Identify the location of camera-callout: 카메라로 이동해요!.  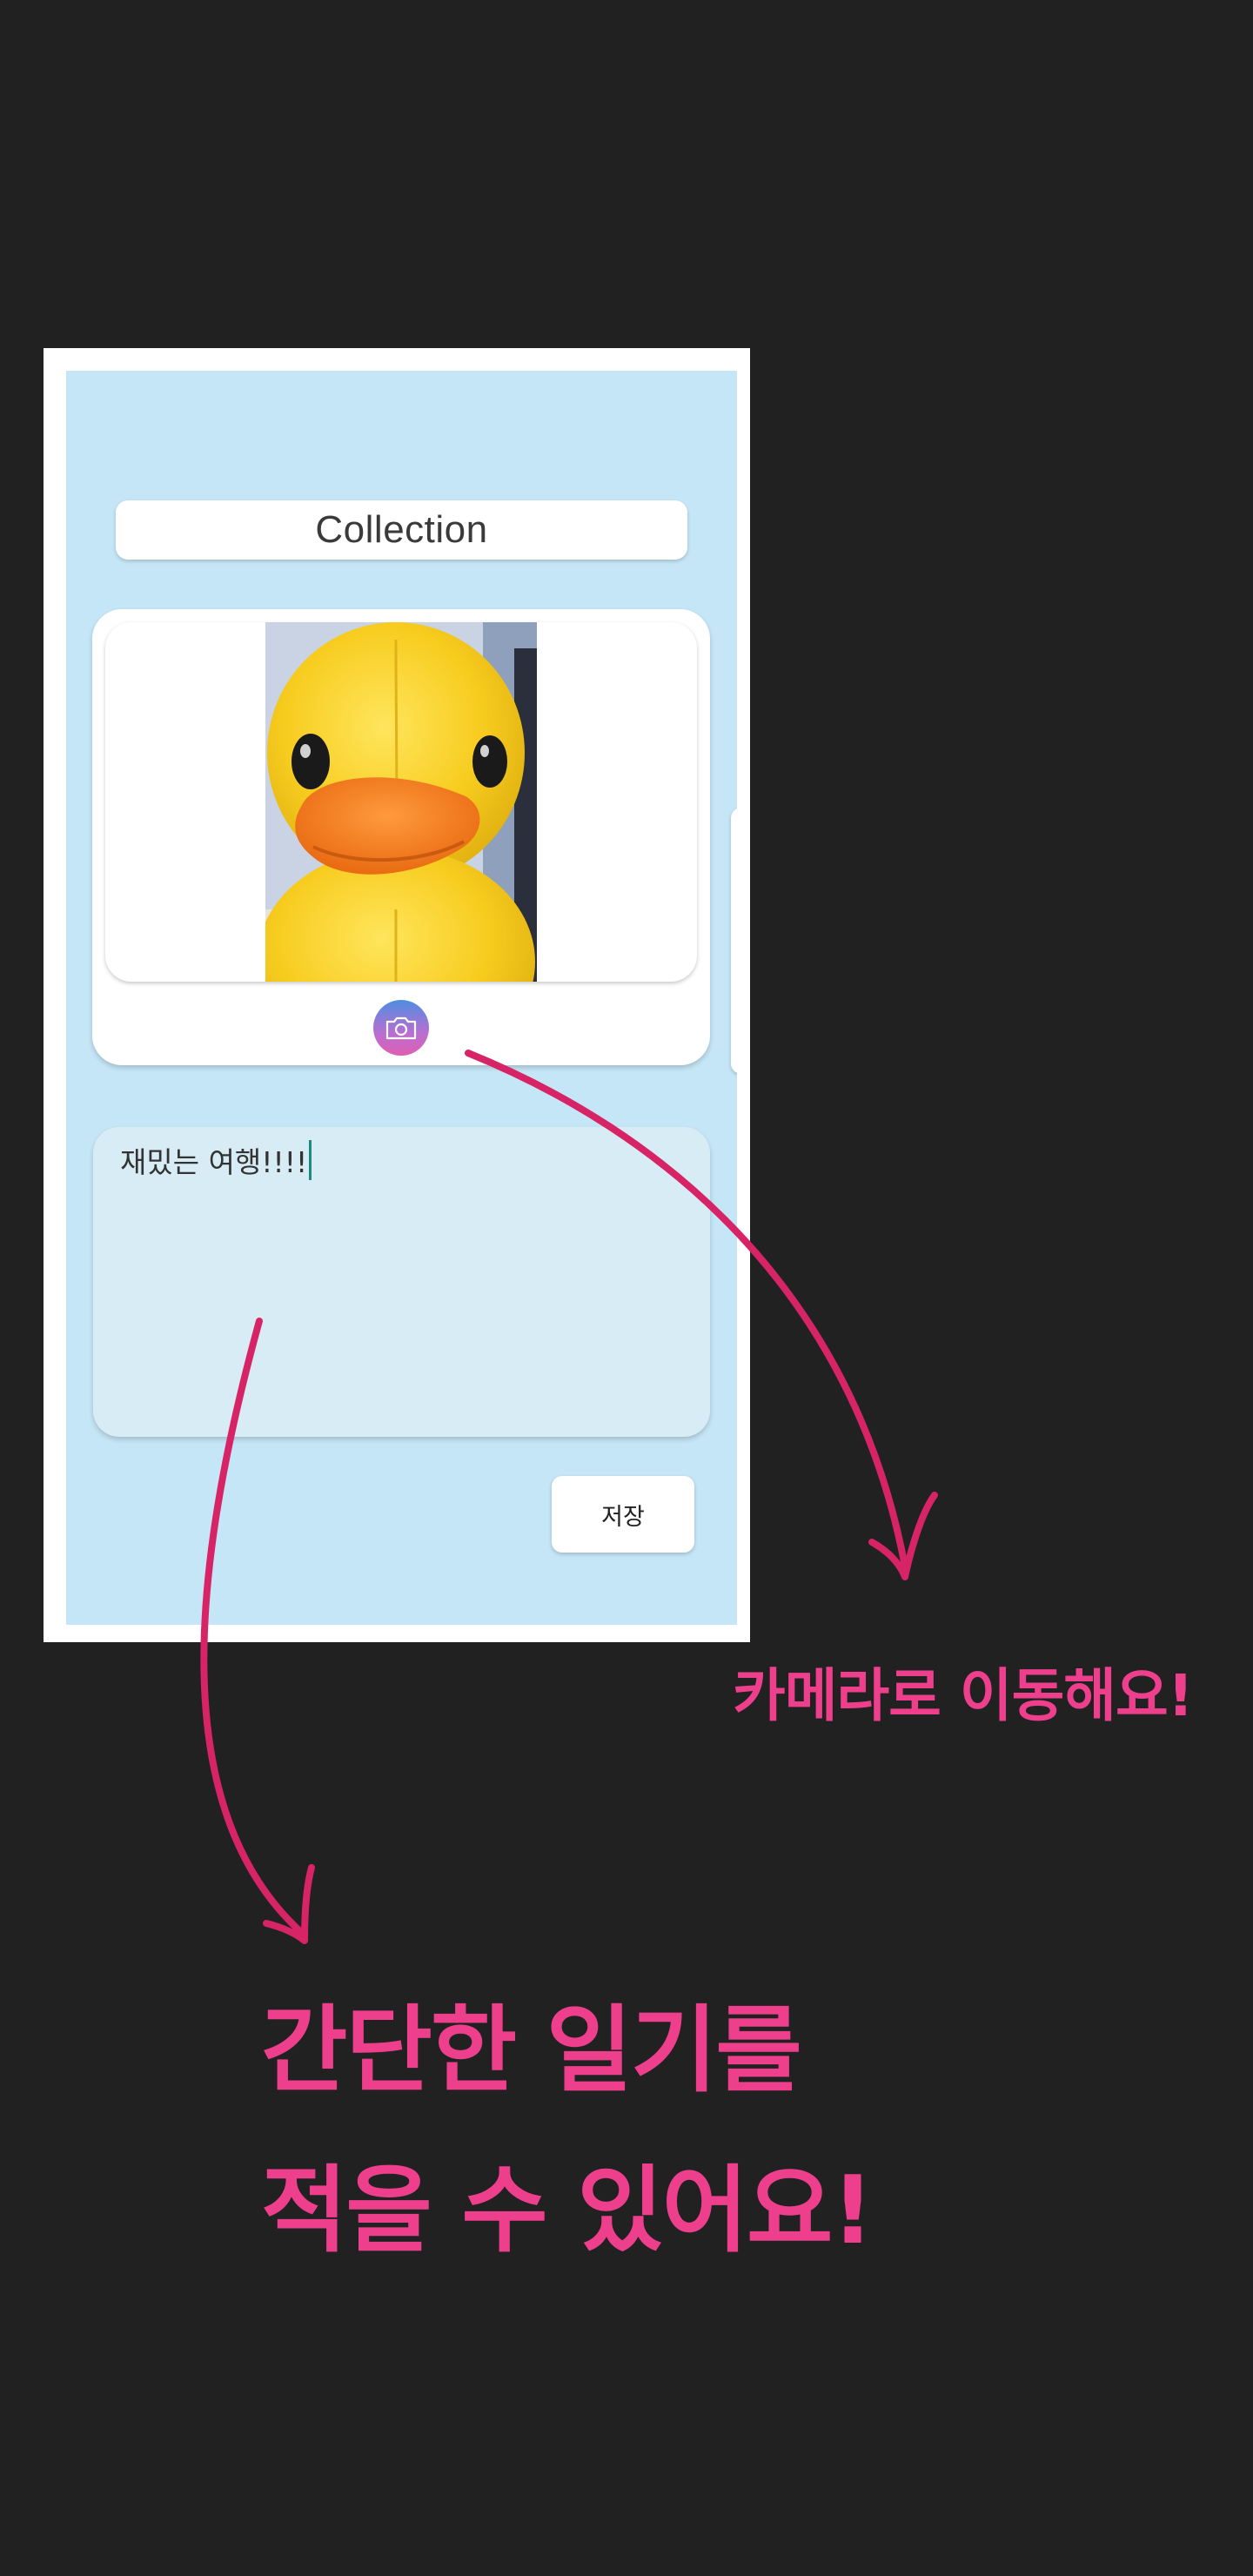
(963, 1695).